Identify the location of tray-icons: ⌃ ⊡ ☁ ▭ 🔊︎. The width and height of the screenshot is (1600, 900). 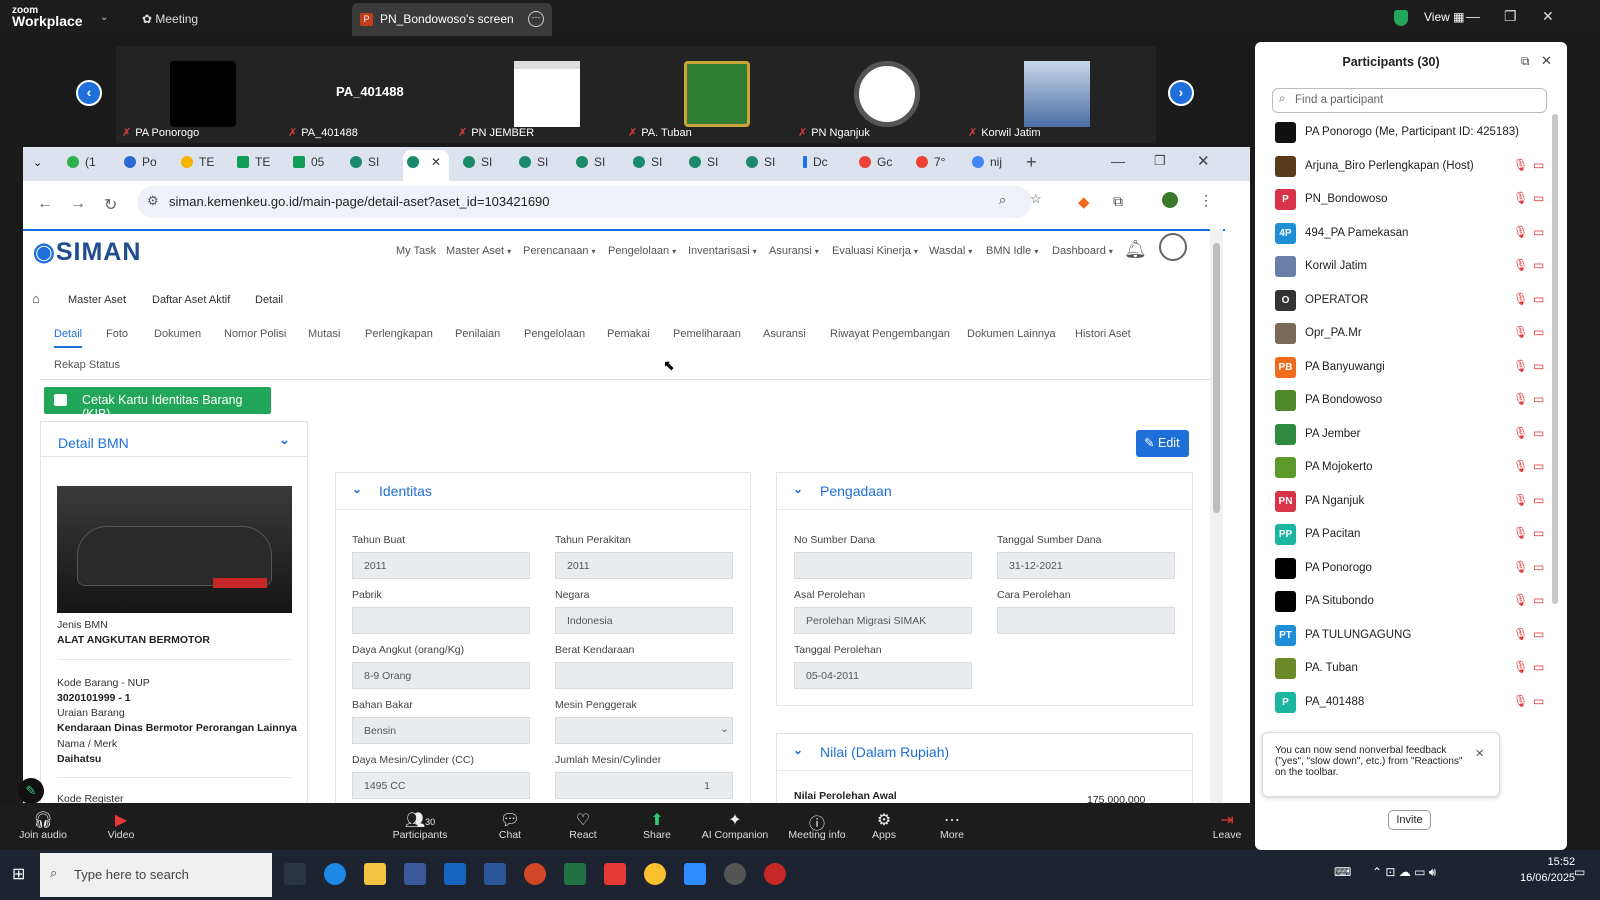
(1404, 872).